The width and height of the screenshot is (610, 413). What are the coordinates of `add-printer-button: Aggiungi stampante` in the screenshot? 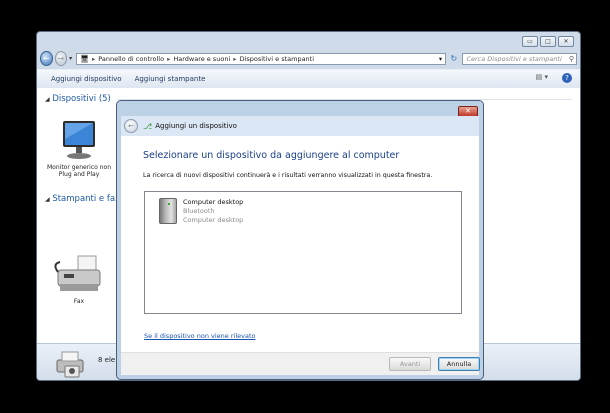 It's located at (170, 79).